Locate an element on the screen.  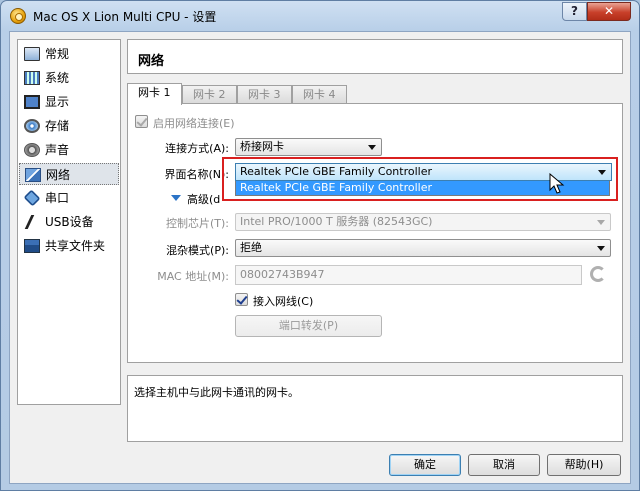
sidebar-item-network: 网络 is located at coordinates (69, 174).